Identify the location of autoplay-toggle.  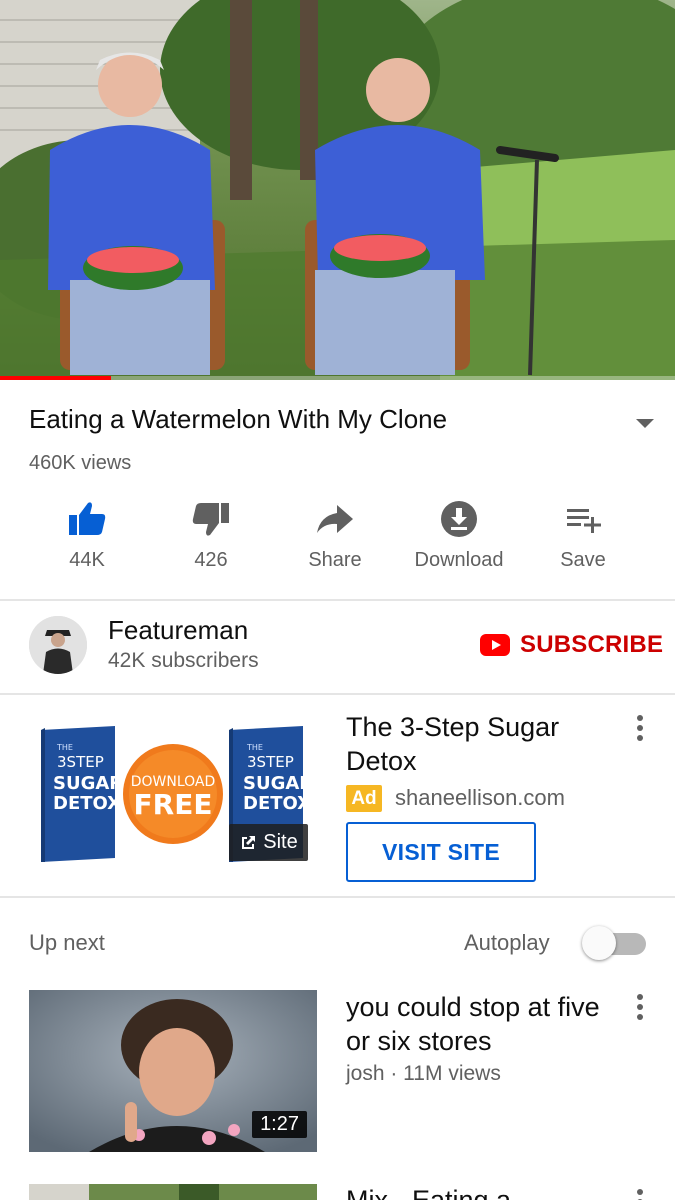
(615, 944).